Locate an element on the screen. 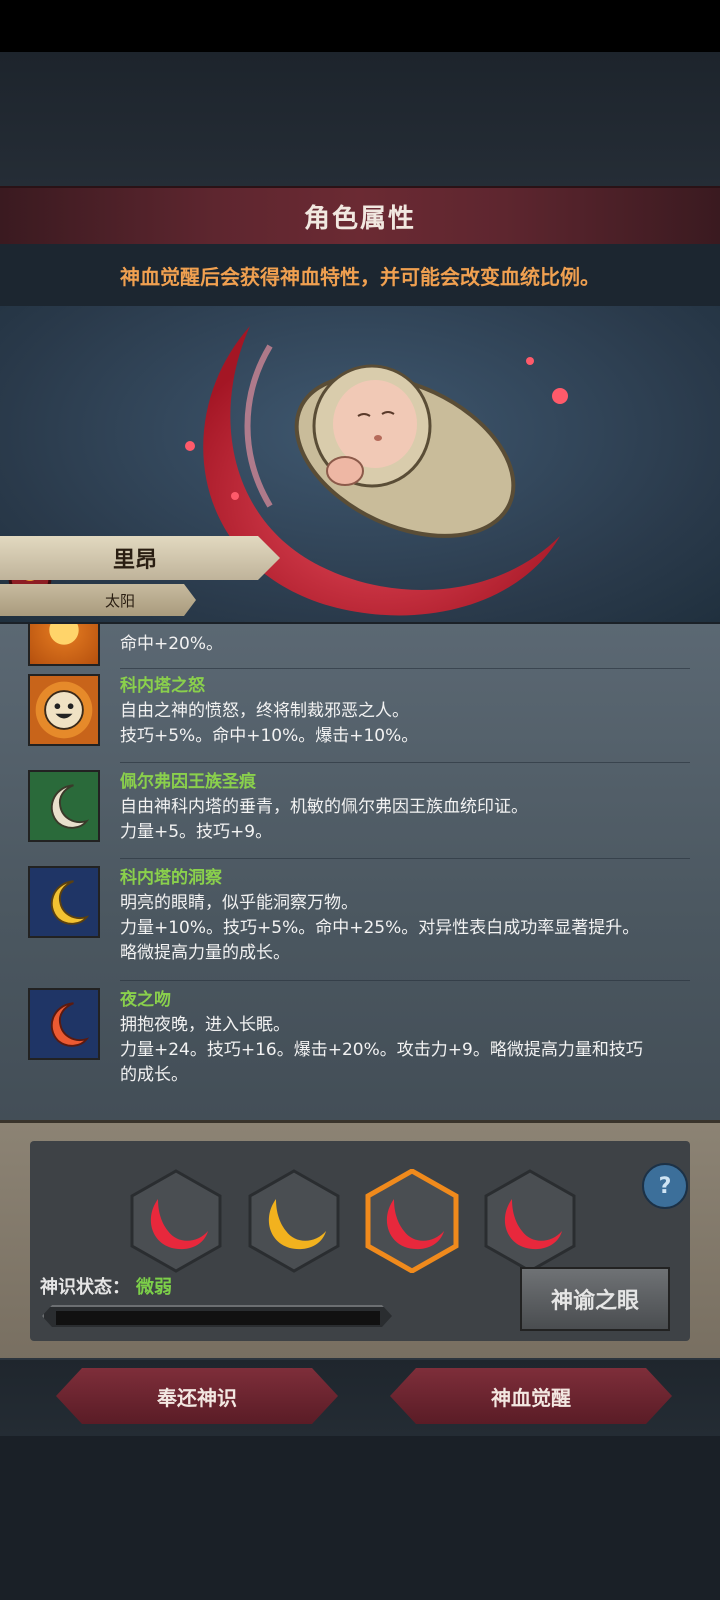  gold-crescent-icon is located at coordinates (64, 902).